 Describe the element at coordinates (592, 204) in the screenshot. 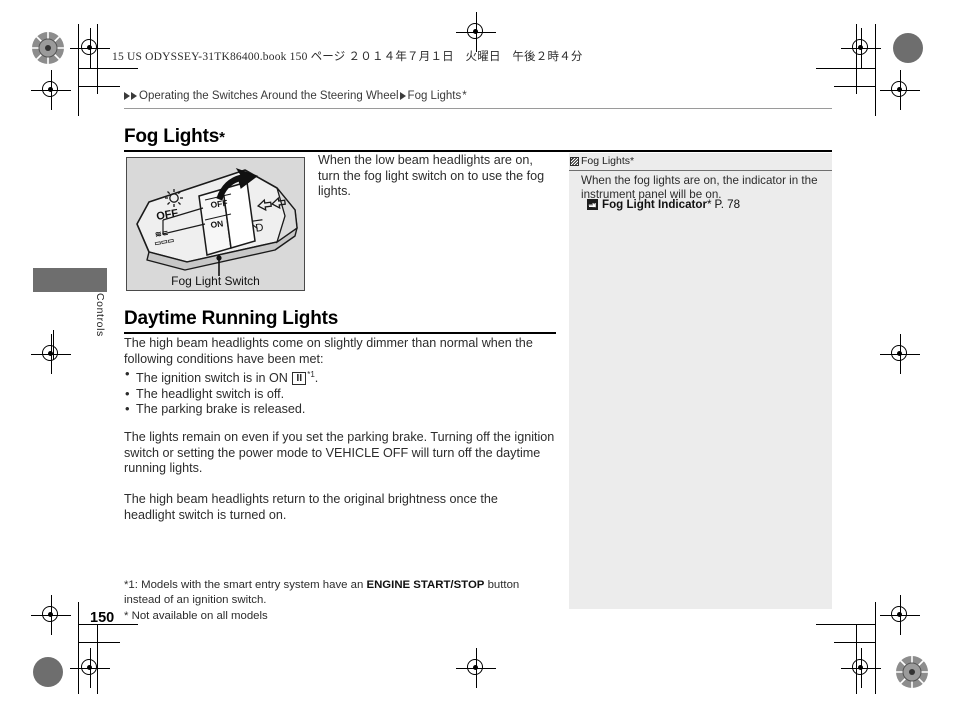

I see `reference-arrow-icon: ⇥` at that location.